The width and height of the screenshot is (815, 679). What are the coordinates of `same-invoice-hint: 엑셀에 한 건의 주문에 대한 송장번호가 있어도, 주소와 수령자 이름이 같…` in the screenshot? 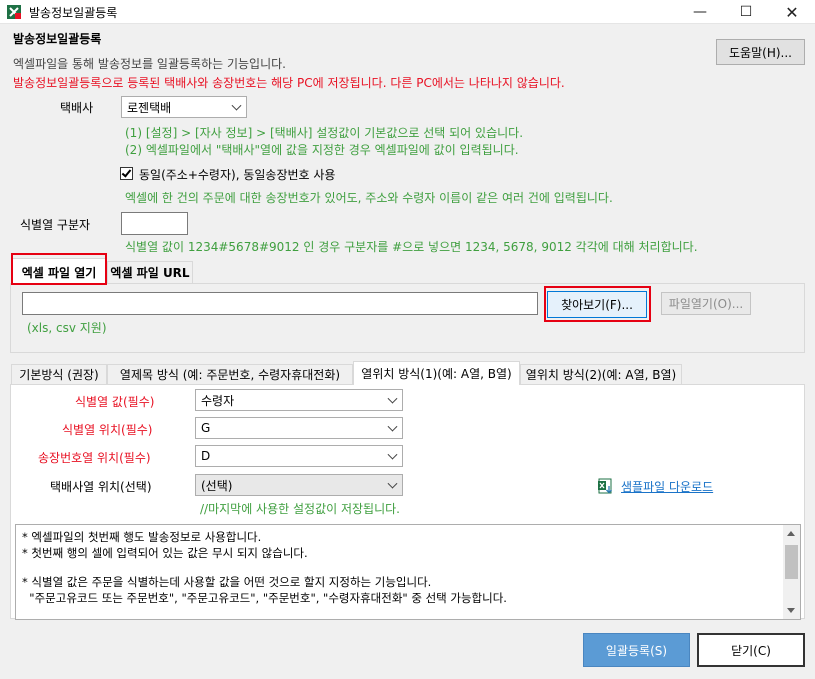 It's located at (369, 198).